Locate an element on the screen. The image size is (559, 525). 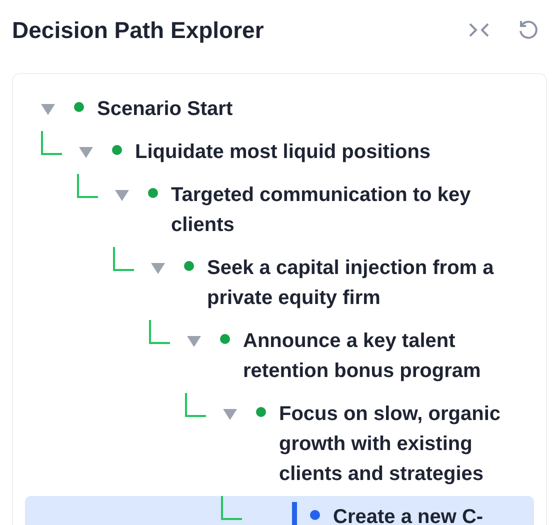
tree-node: Scenario Start is located at coordinates (279, 109).